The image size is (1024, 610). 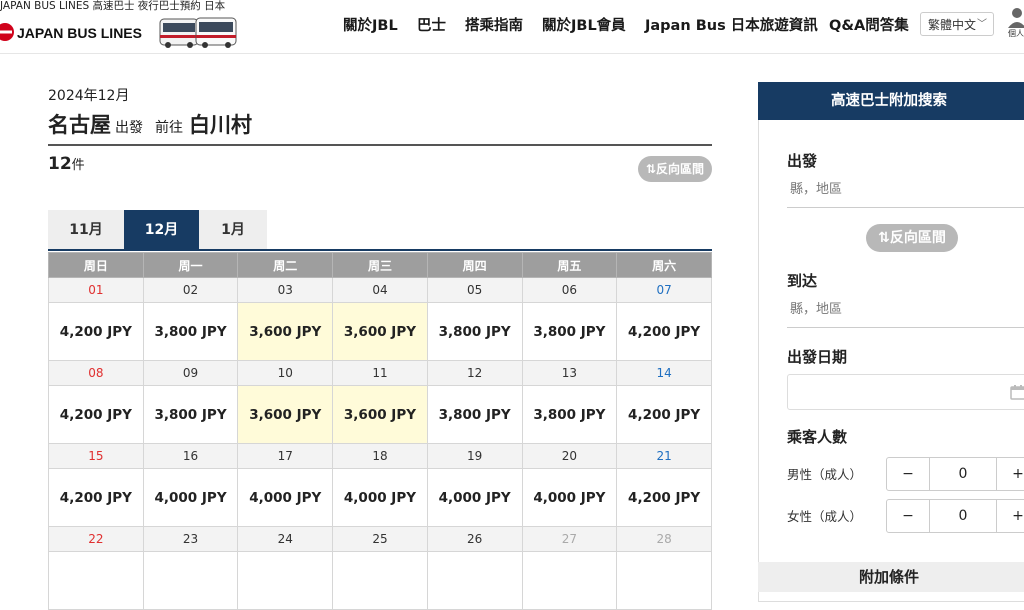 What do you see at coordinates (825, 516) in the screenshot?
I see `female-adult-label: 女性（成人）` at bounding box center [825, 516].